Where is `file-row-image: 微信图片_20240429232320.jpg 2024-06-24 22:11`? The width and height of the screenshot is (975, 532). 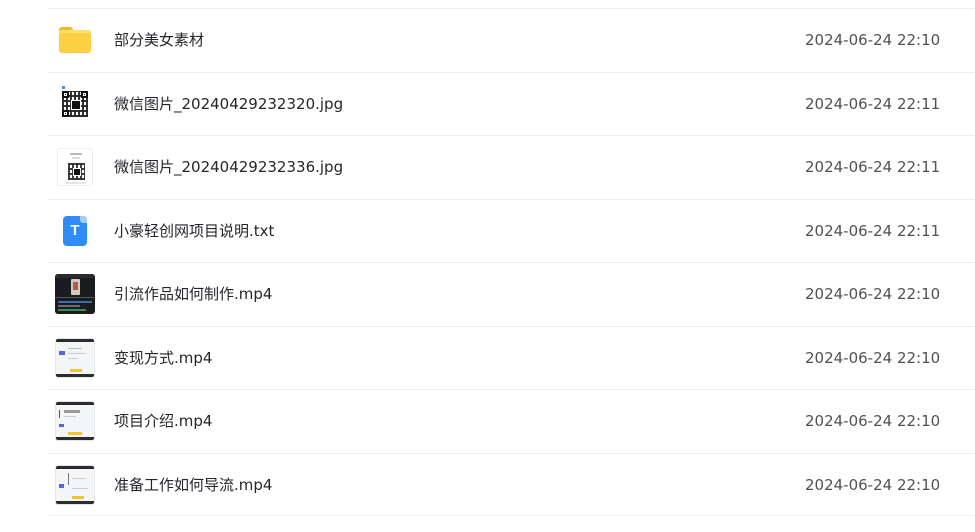
file-row-image: 微信图片_20240429232320.jpg 2024-06-24 22:11 is located at coordinates (511, 103).